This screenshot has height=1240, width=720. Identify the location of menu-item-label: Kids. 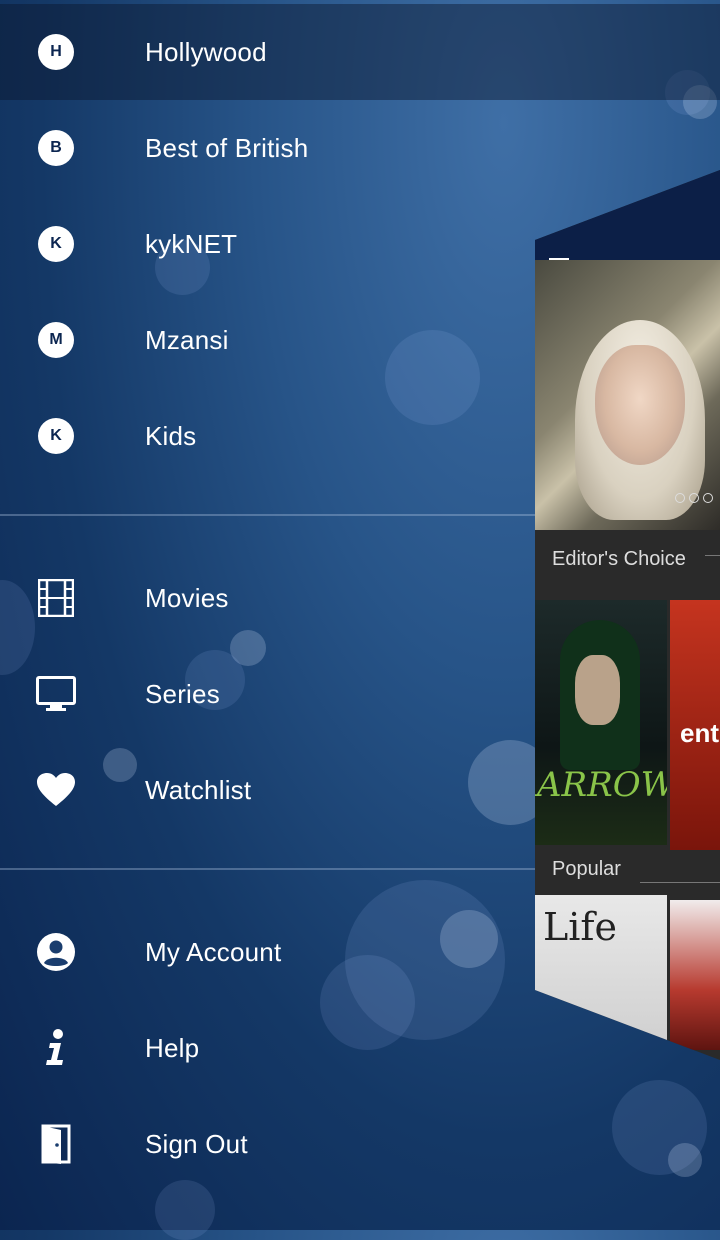
(171, 435).